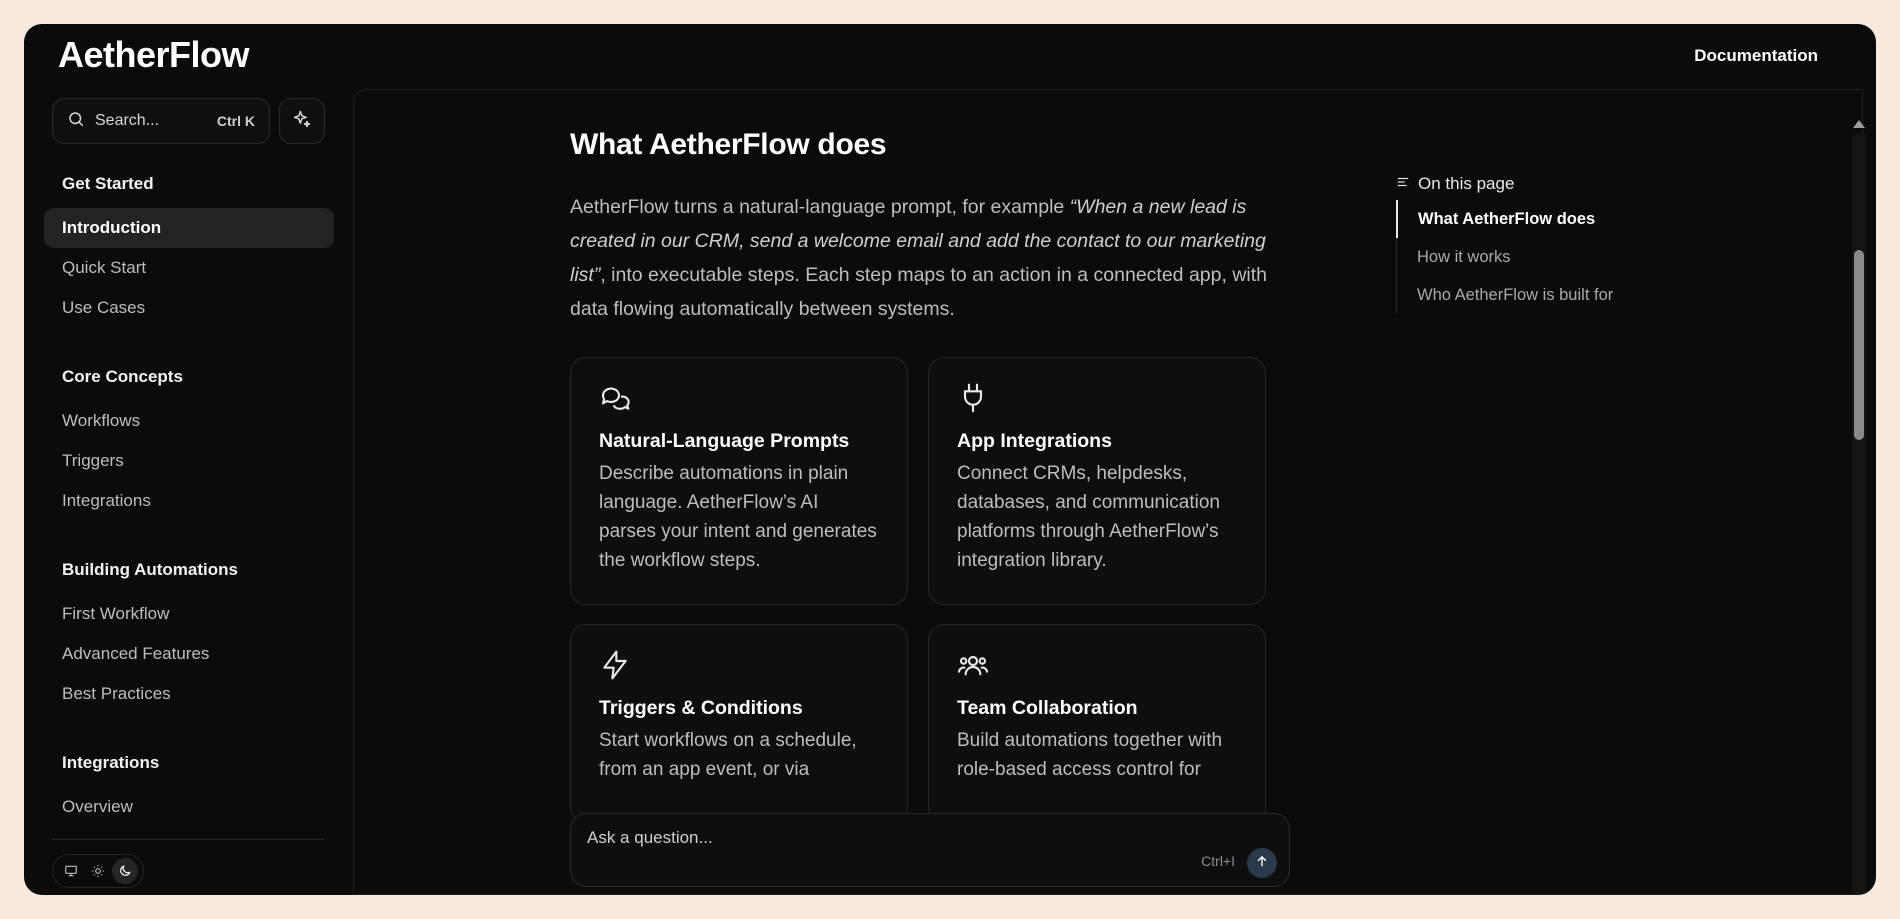 This screenshot has height=919, width=1900. What do you see at coordinates (1466, 183) in the screenshot?
I see `toc-heading-label: On this page` at bounding box center [1466, 183].